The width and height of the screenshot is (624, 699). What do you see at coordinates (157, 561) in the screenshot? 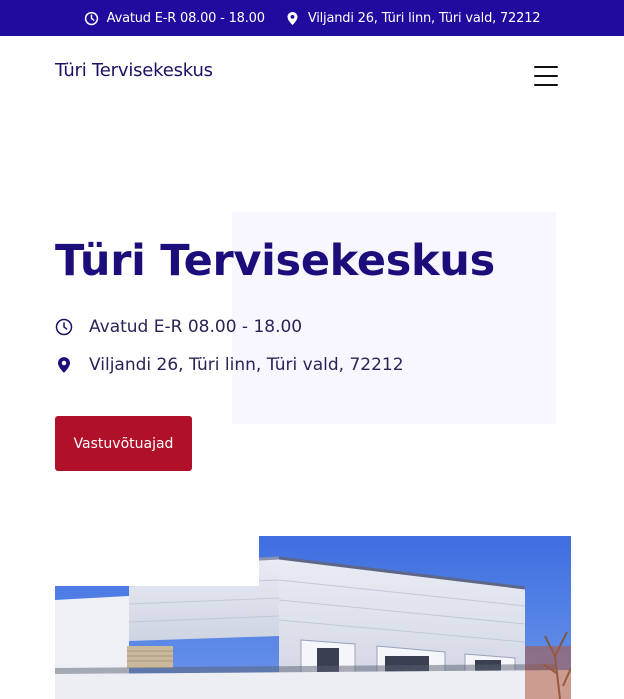
I see `photo-overlay` at bounding box center [157, 561].